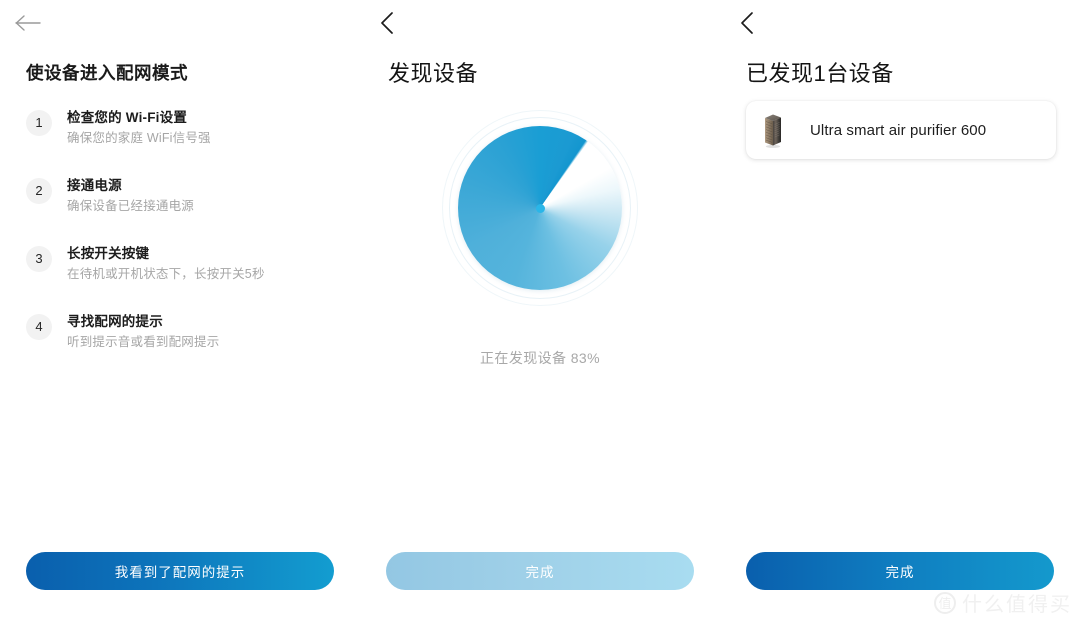 The height and width of the screenshot is (621, 1080). I want to click on step-number: 3, so click(39, 259).